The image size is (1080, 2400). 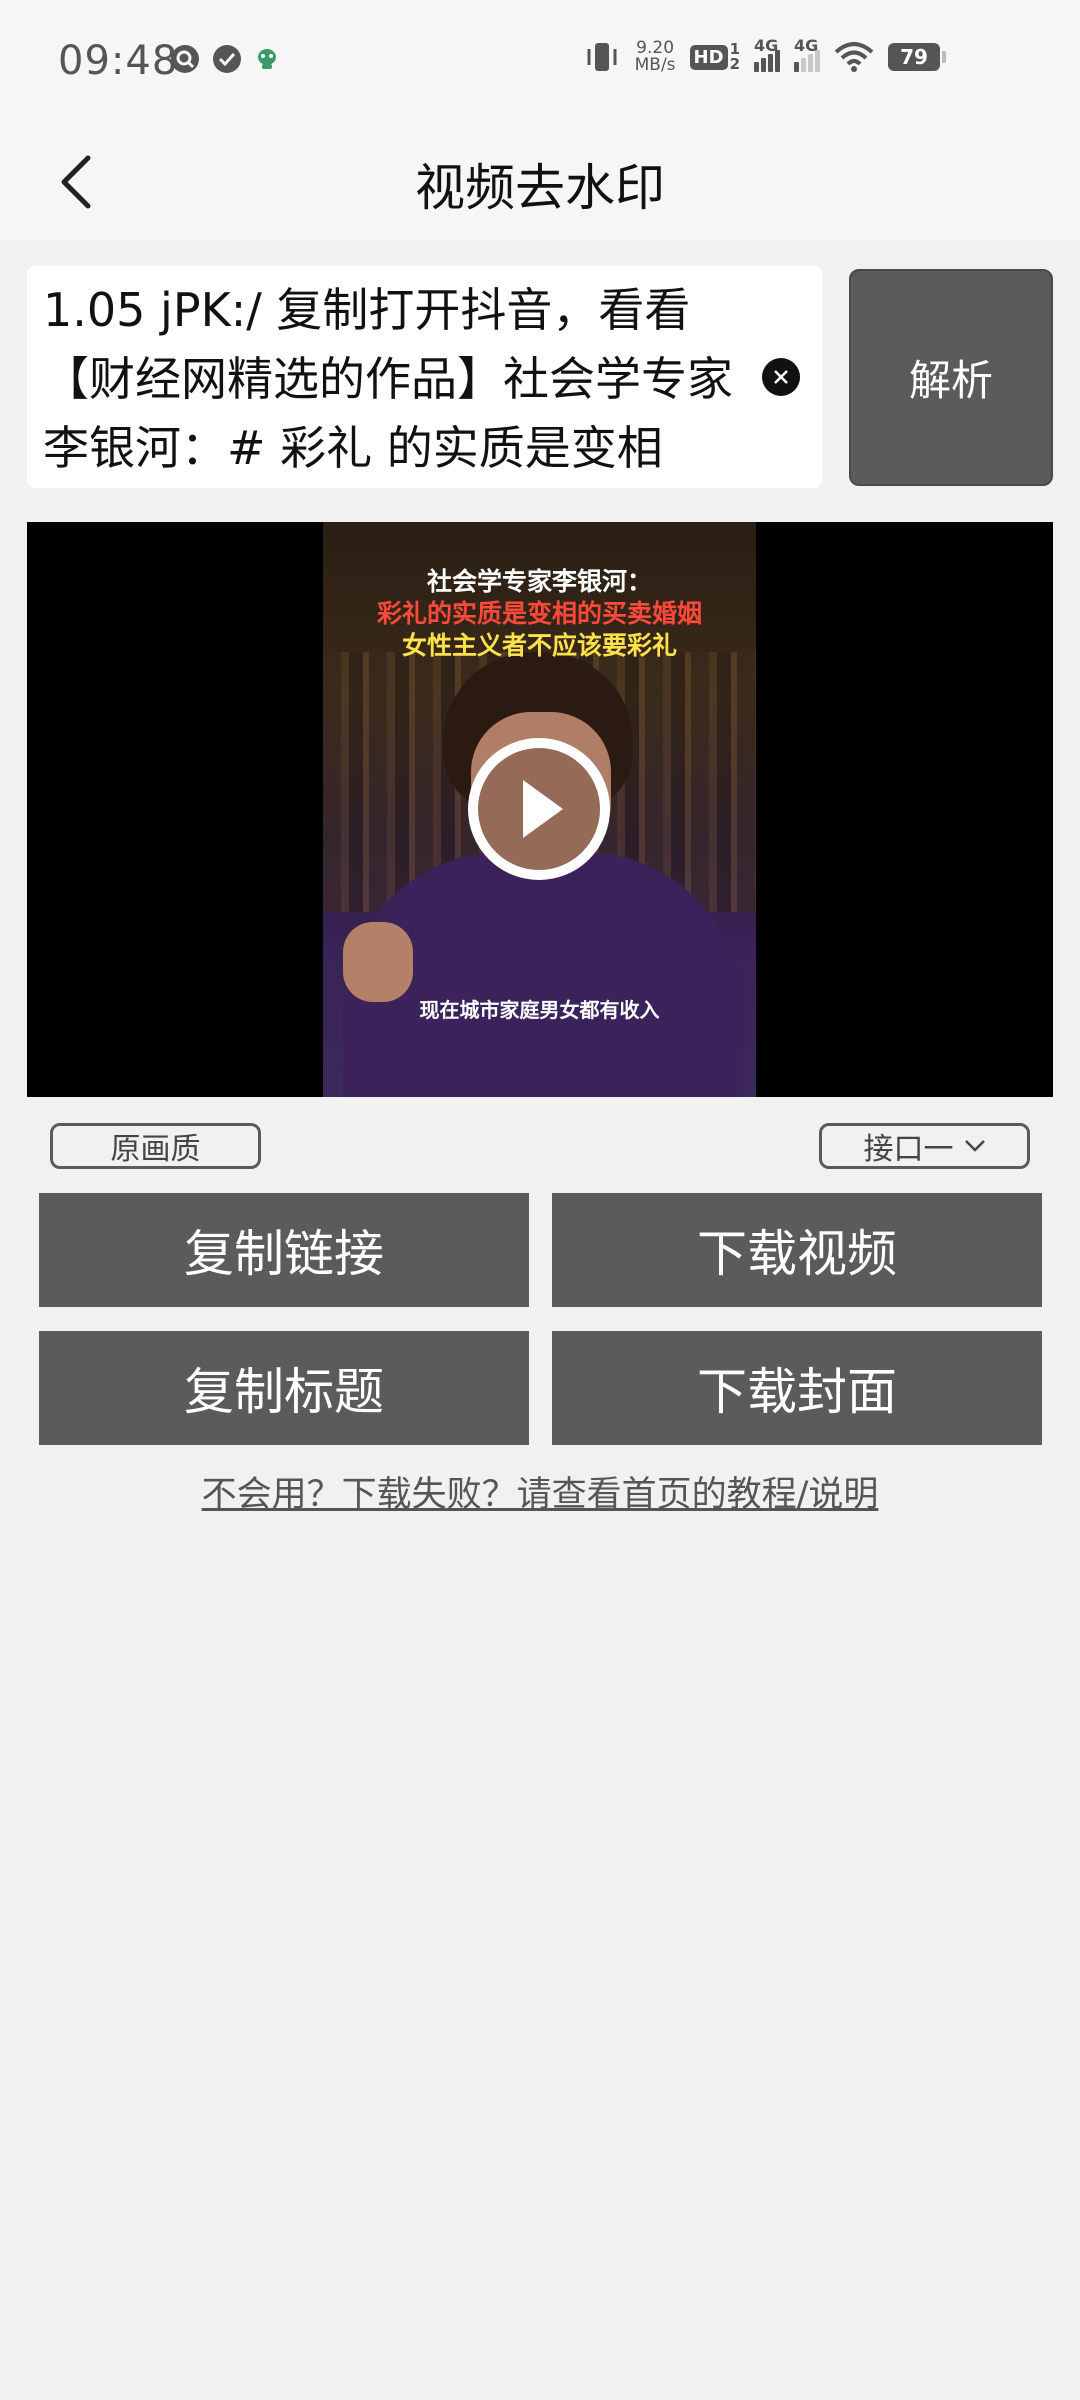 I want to click on video-caption-line-2: 彩礼的实质是变相的买卖婚姻, so click(x=539, y=613).